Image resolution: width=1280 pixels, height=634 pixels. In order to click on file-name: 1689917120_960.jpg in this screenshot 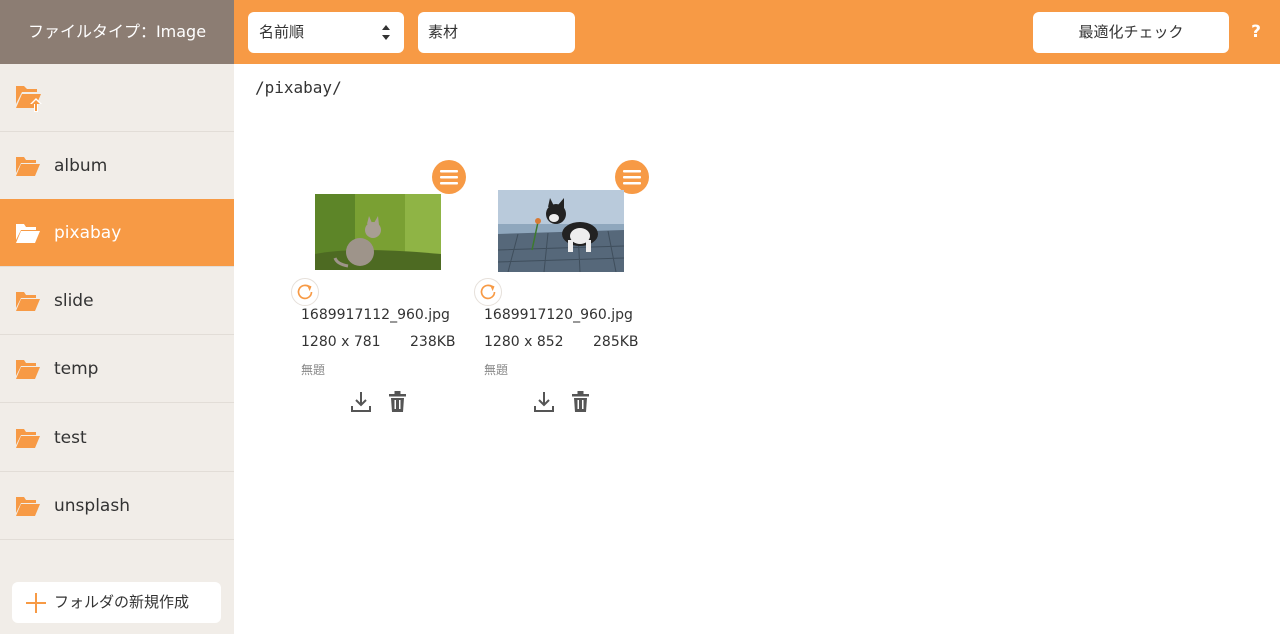, I will do `click(558, 315)`.